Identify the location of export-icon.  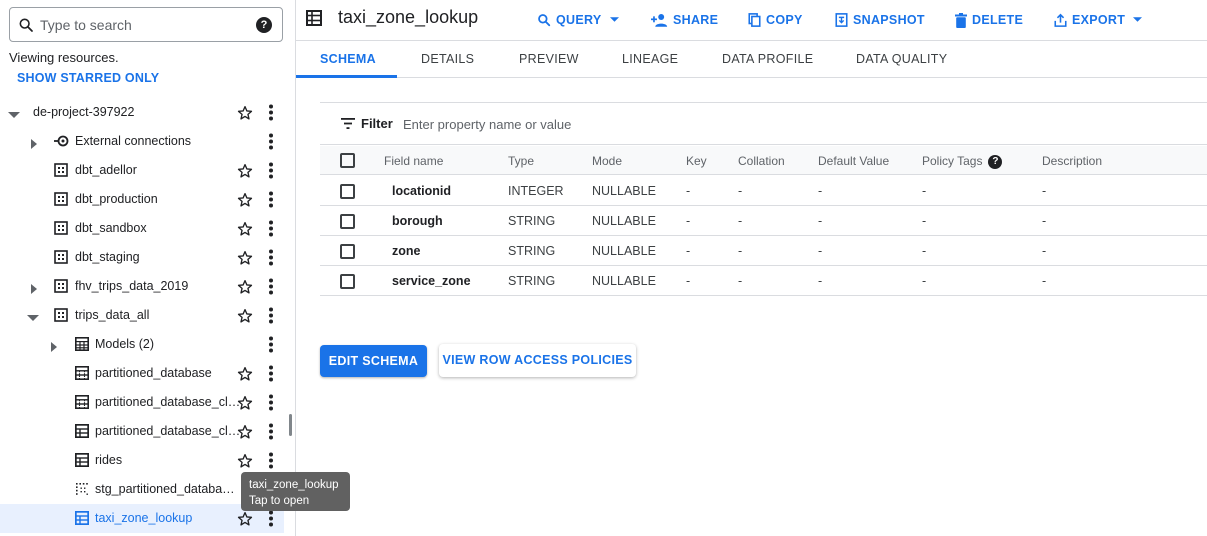
(1060, 20).